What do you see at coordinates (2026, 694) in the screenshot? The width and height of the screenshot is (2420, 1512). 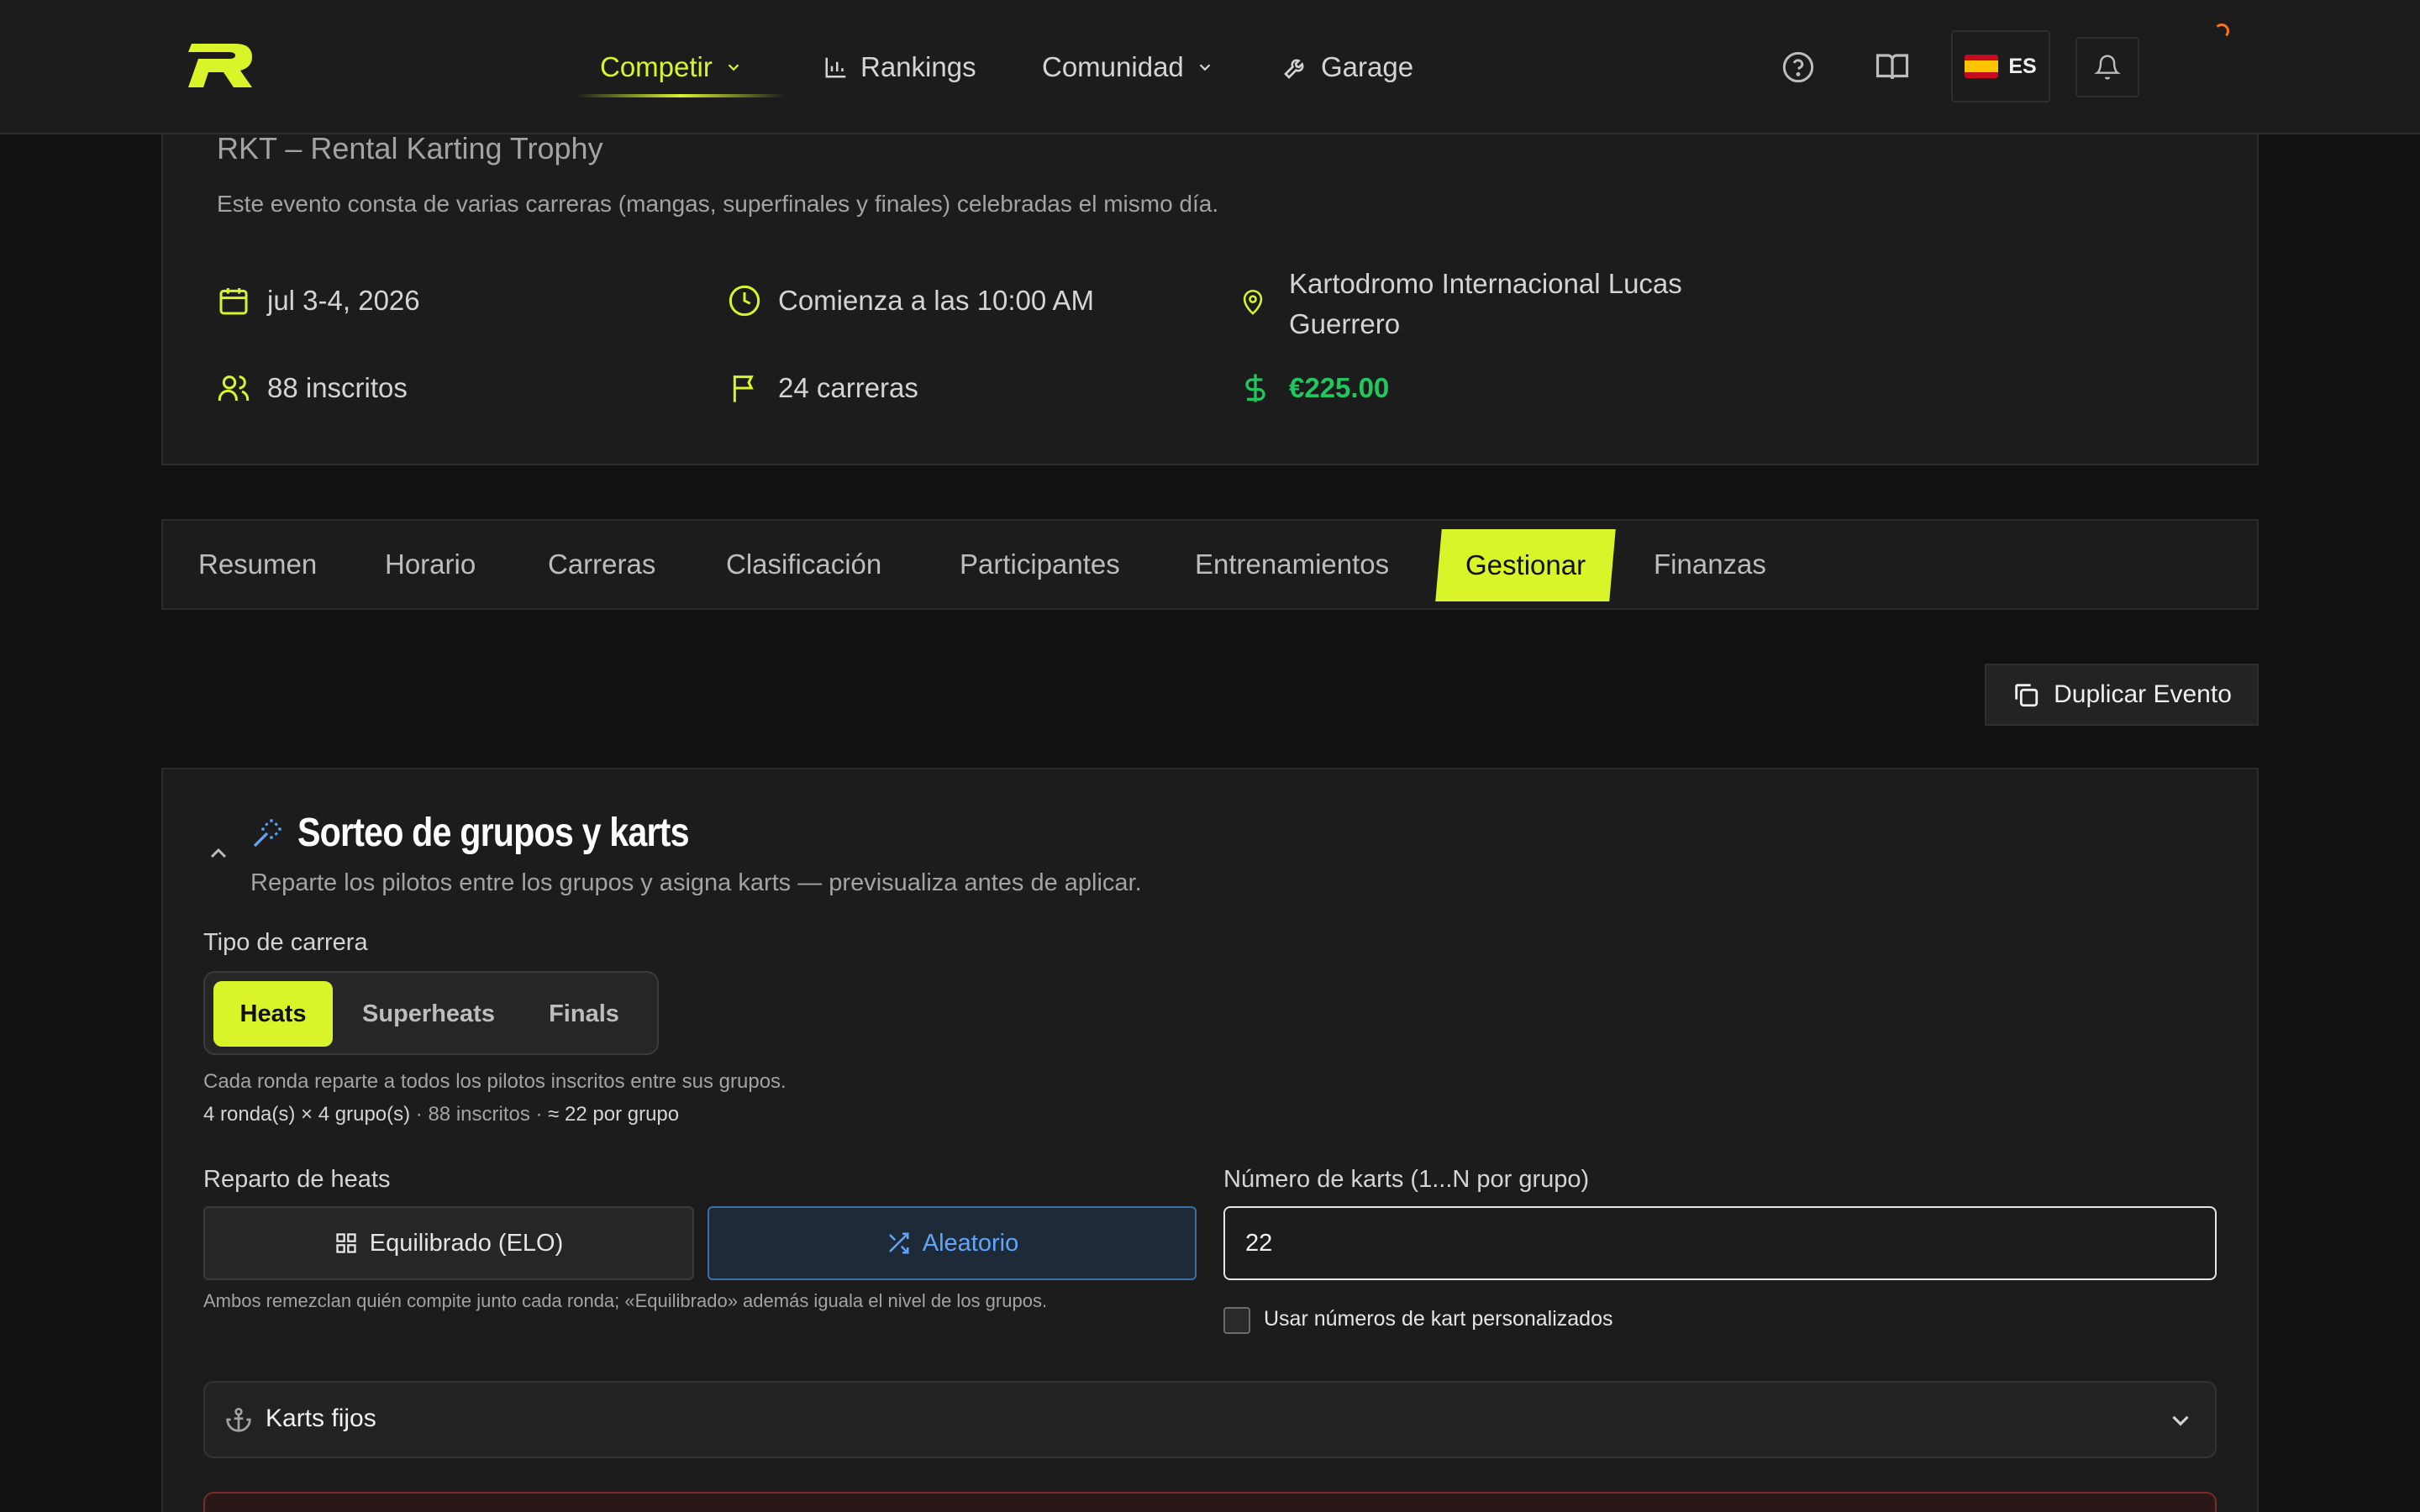 I see `copy-icon` at bounding box center [2026, 694].